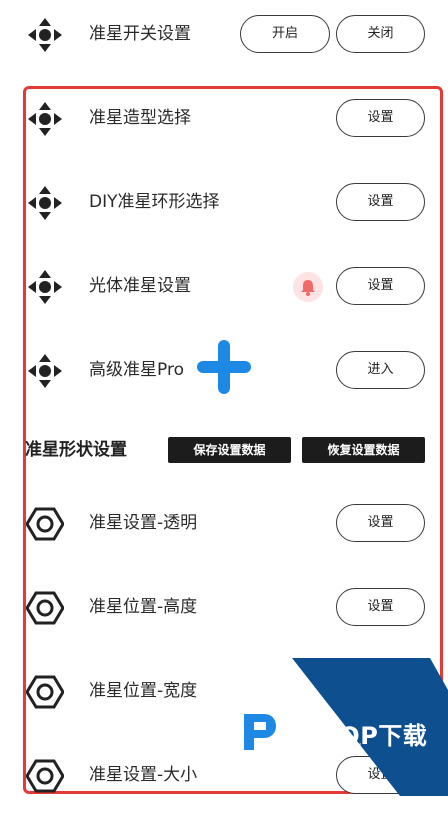 This screenshot has width=448, height=817. I want to click on row-height: 准星位置-高度 设置, so click(224, 607).